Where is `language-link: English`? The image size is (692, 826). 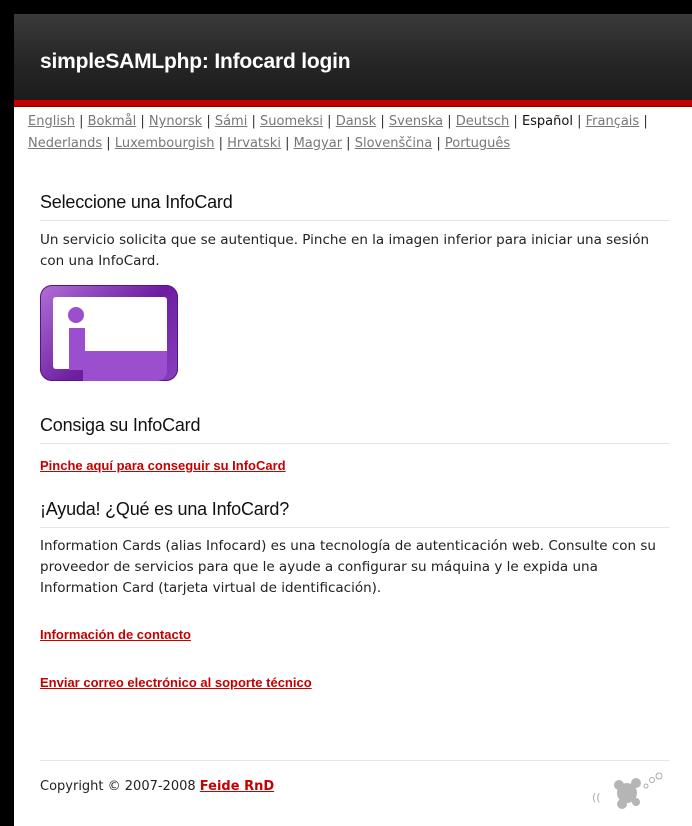
language-link: English is located at coordinates (51, 121).